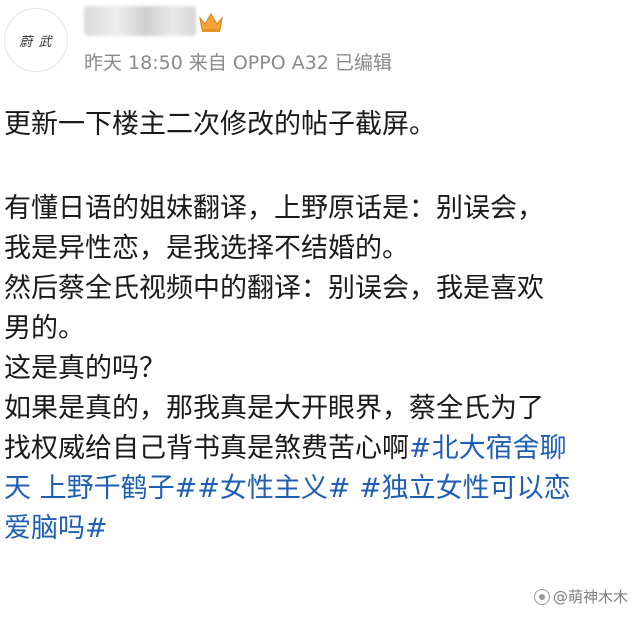  I want to click on post-meta: 昨天 18:50 来自 OPPO A32 已编辑, so click(241, 61).